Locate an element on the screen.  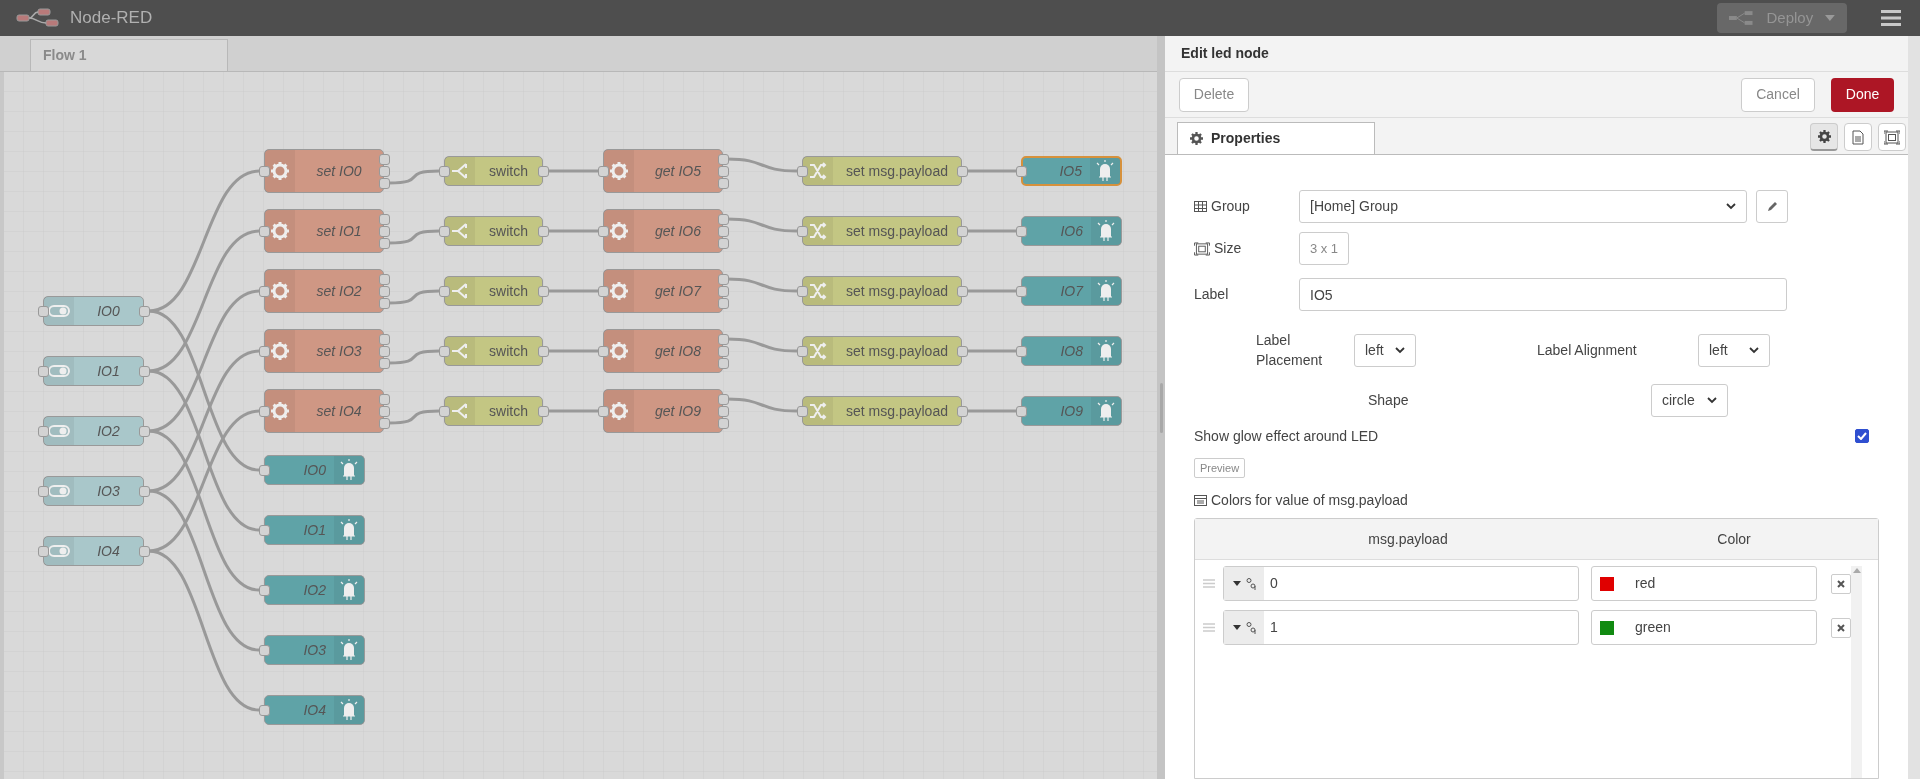
checkbox-label: Show glow effect around LED is located at coordinates (1286, 436).